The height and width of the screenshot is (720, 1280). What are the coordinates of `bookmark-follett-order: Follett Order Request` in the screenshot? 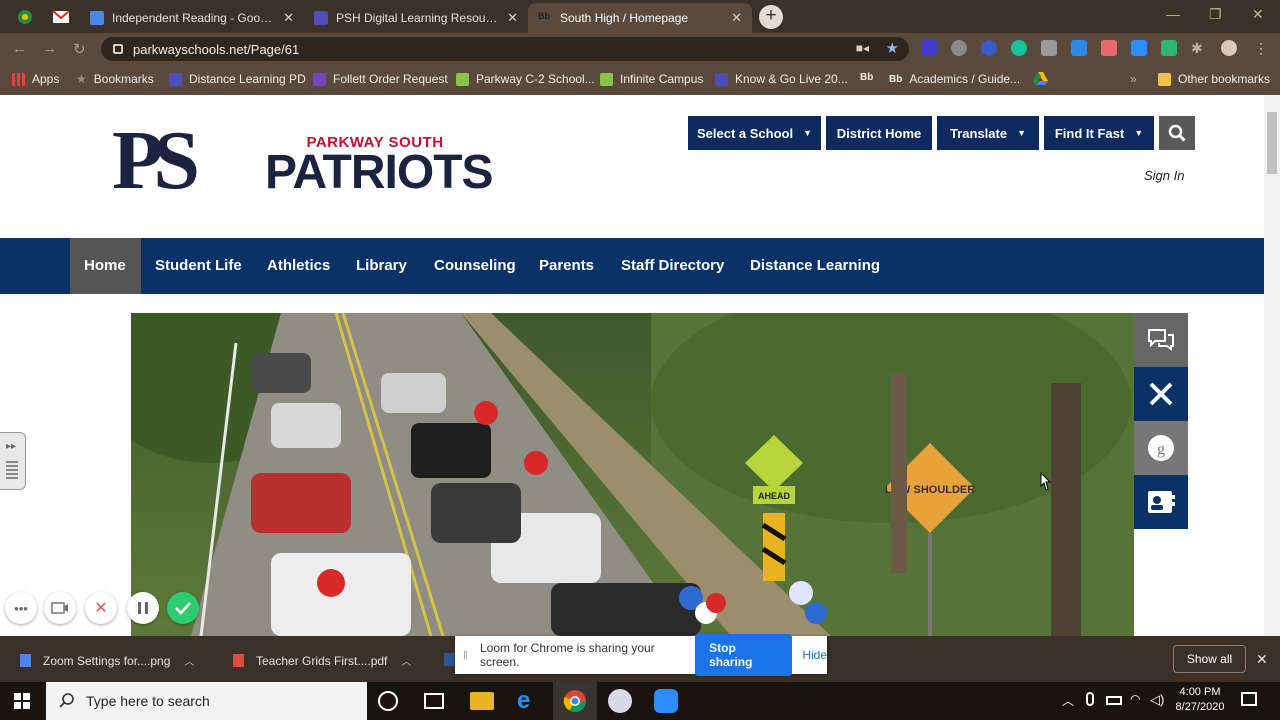 It's located at (380, 79).